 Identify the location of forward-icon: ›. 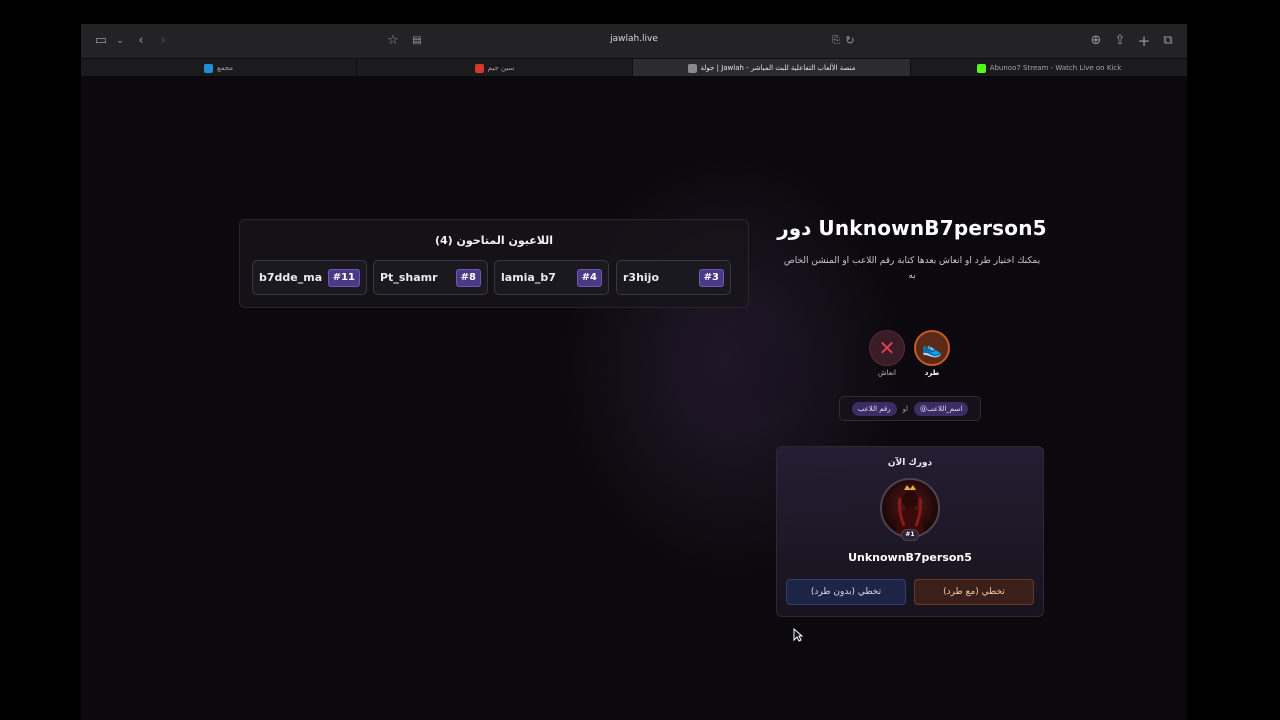
(163, 41).